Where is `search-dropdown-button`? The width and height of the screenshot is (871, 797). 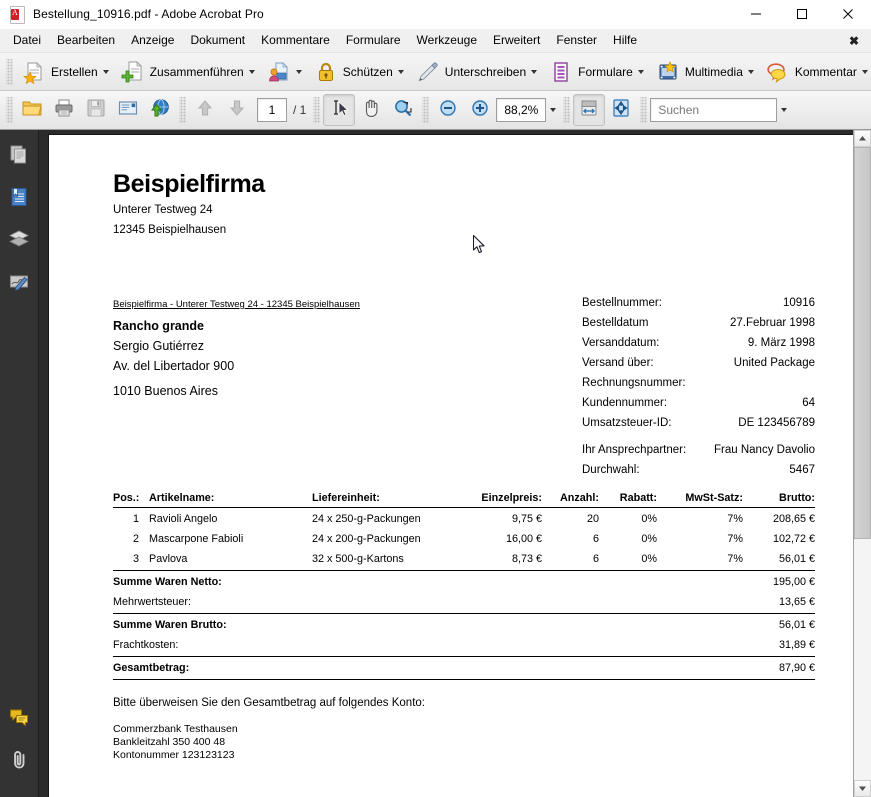 search-dropdown-button is located at coordinates (784, 110).